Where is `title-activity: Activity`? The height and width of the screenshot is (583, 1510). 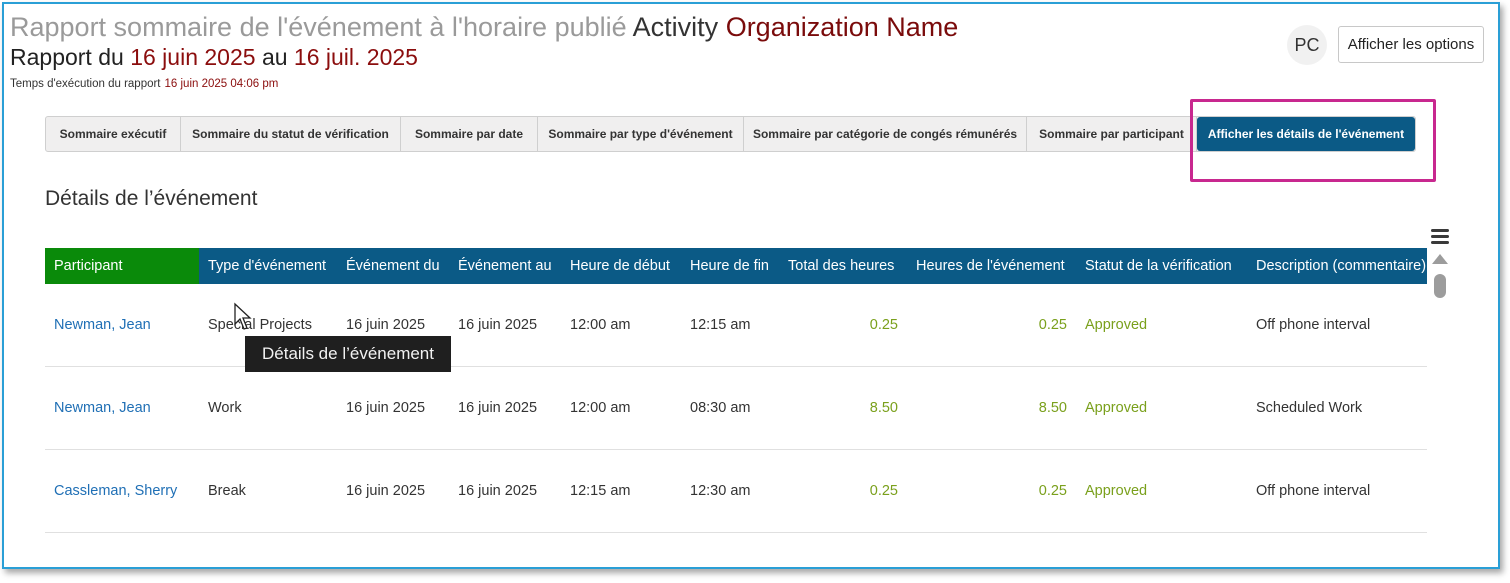
title-activity: Activity is located at coordinates (675, 27).